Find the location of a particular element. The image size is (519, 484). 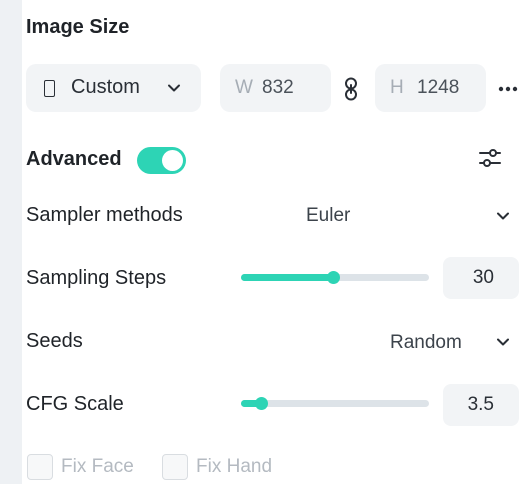

fix-face-label: Fix Face is located at coordinates (97, 466).